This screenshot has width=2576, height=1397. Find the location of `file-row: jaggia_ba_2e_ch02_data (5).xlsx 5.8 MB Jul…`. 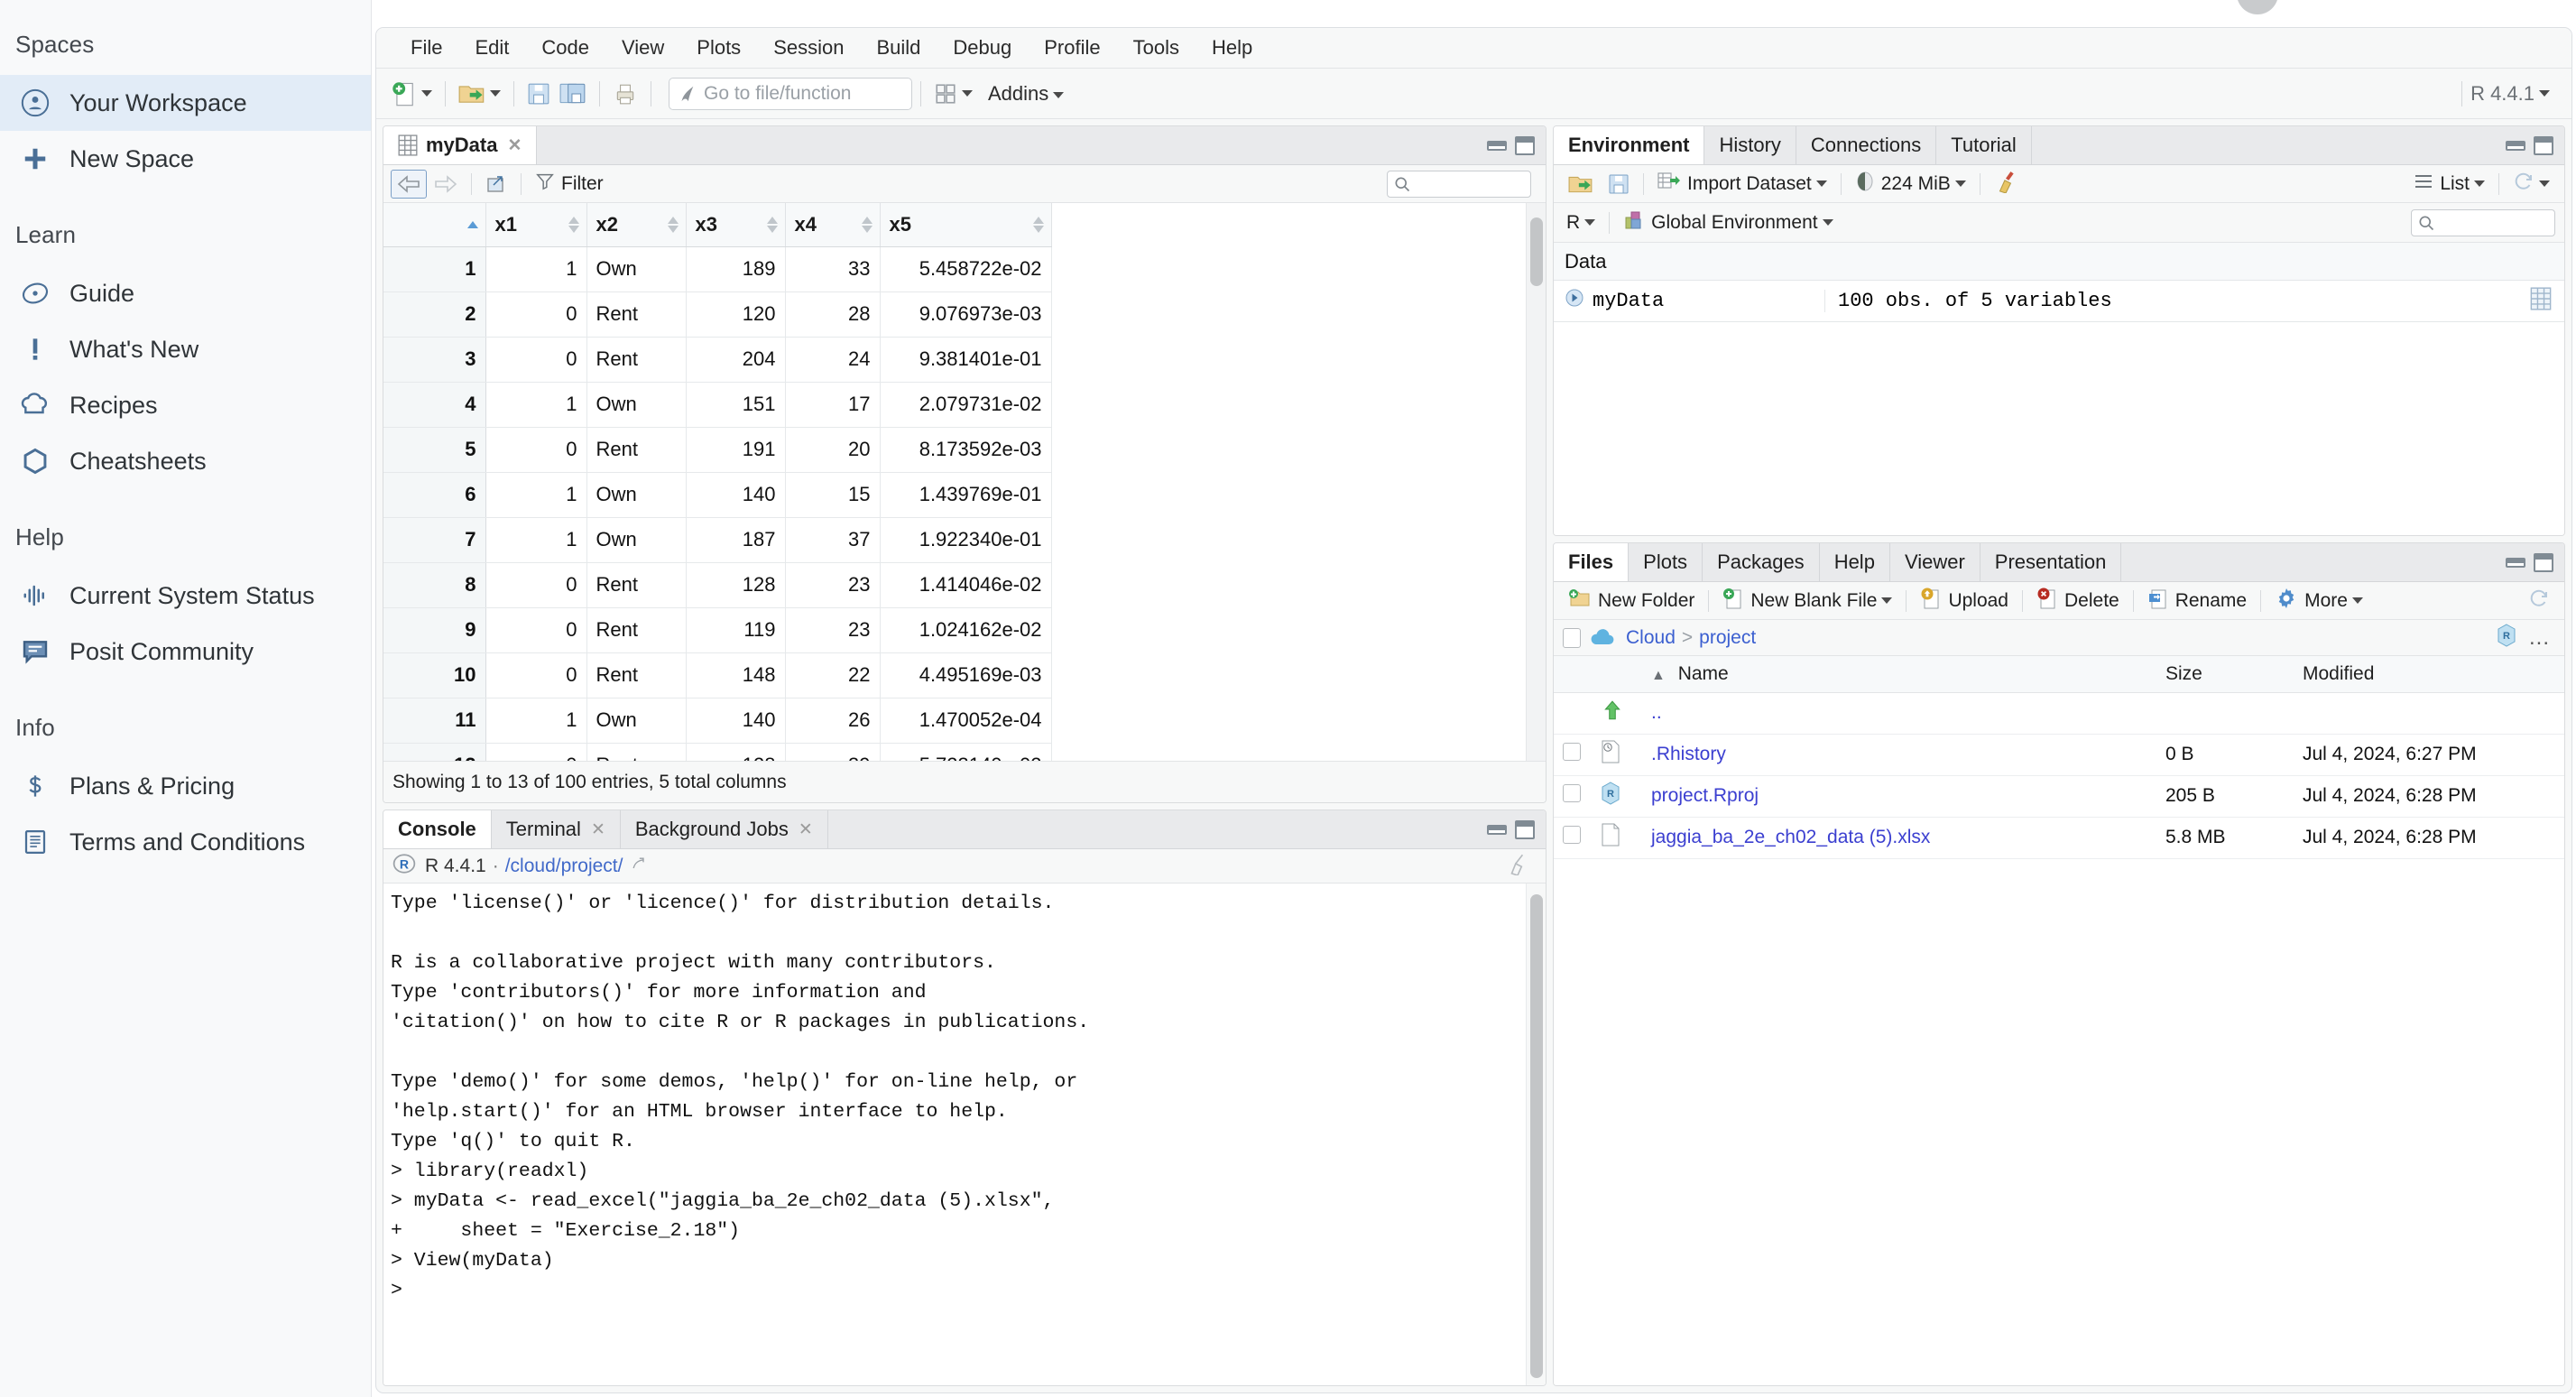

file-row: jaggia_ba_2e_ch02_data (5).xlsx 5.8 MB Jul… is located at coordinates (2059, 838).